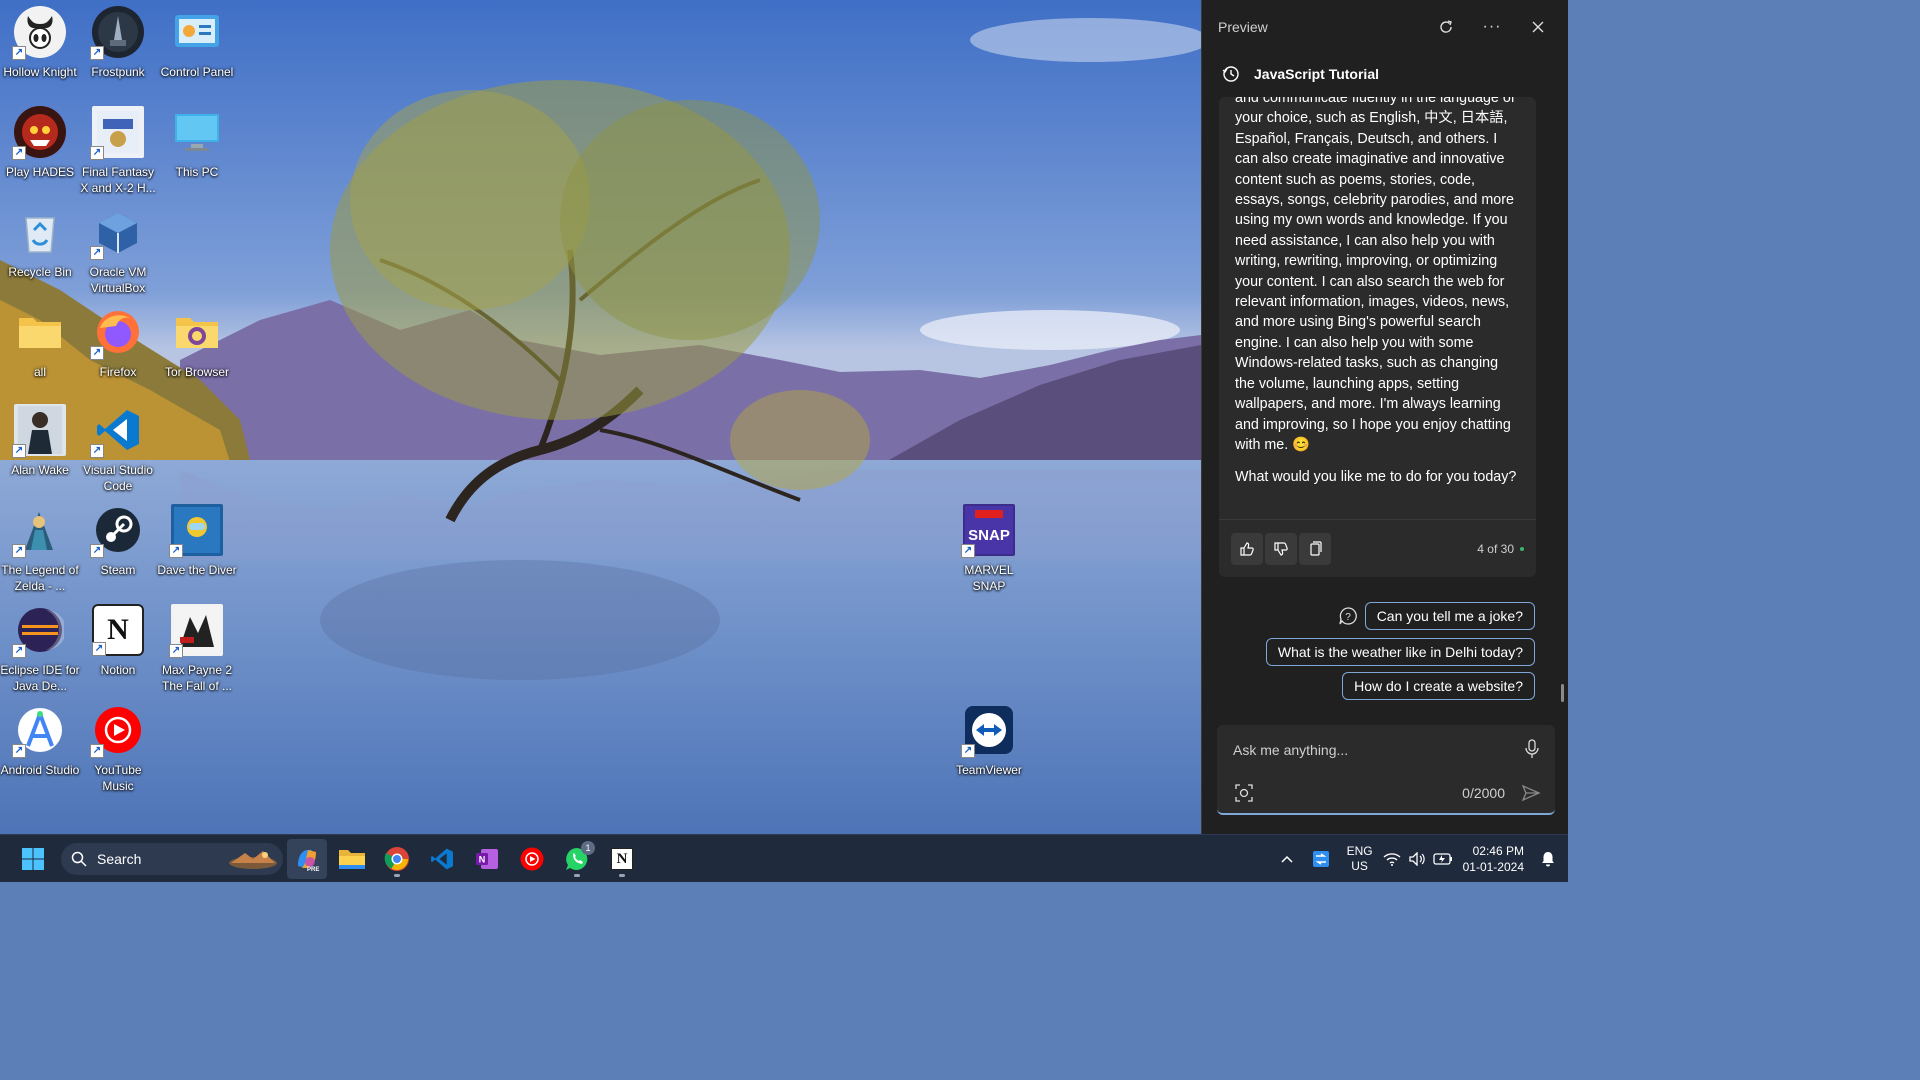 The image size is (1920, 1080). Describe the element at coordinates (1493, 859) in the screenshot. I see `clock: 02:46 PM 01-01-2024` at that location.